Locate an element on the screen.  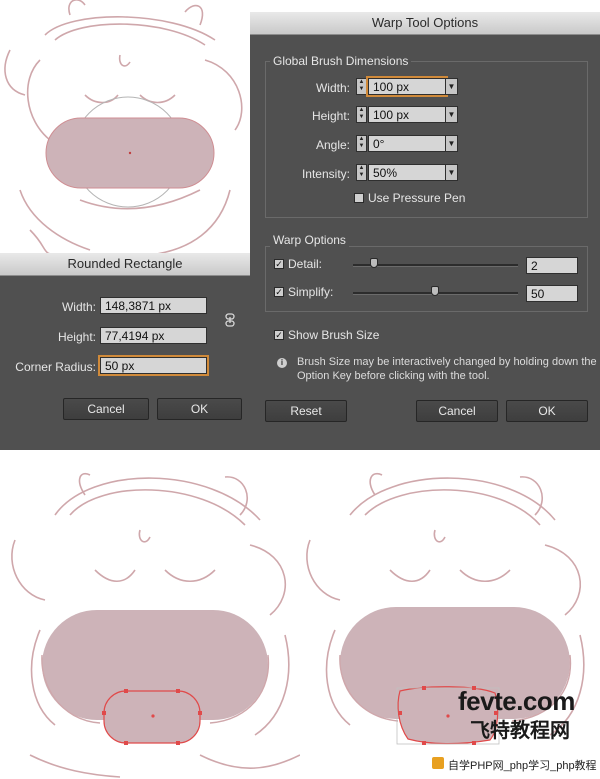
warp-reset-button: Reset is located at coordinates (306, 411).